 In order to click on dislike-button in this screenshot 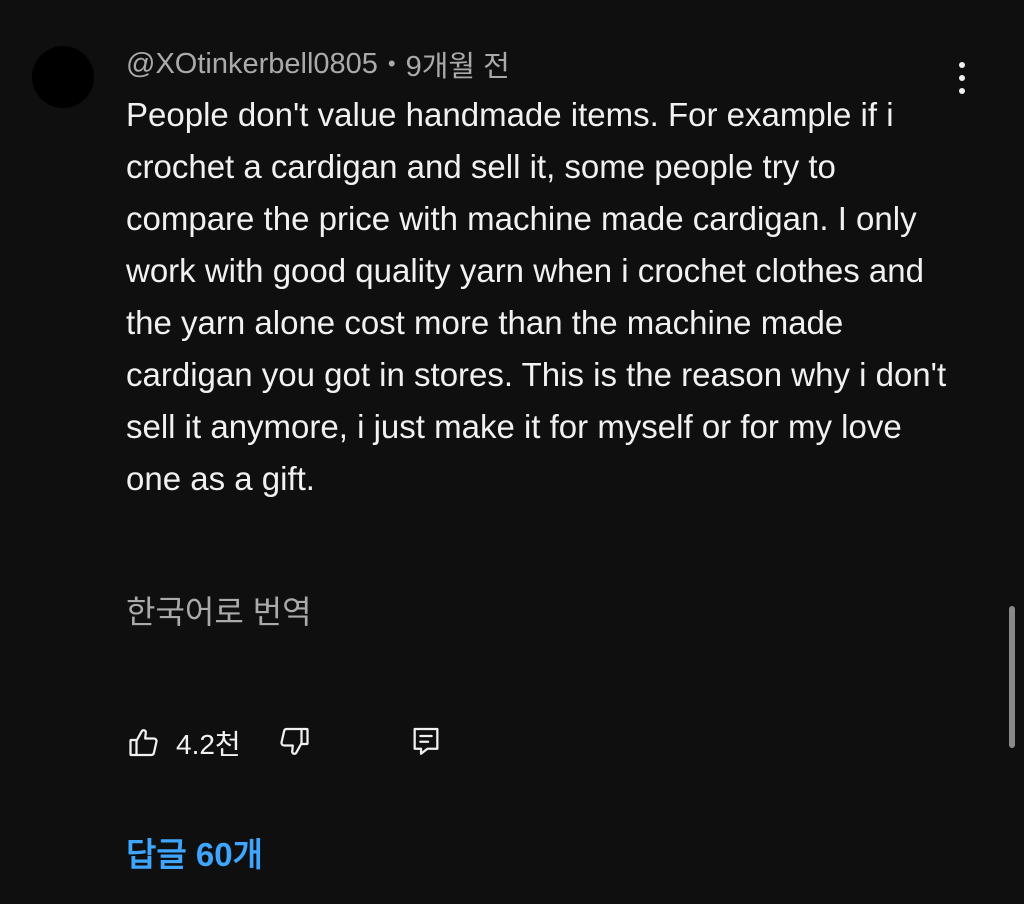, I will do `click(294, 743)`.